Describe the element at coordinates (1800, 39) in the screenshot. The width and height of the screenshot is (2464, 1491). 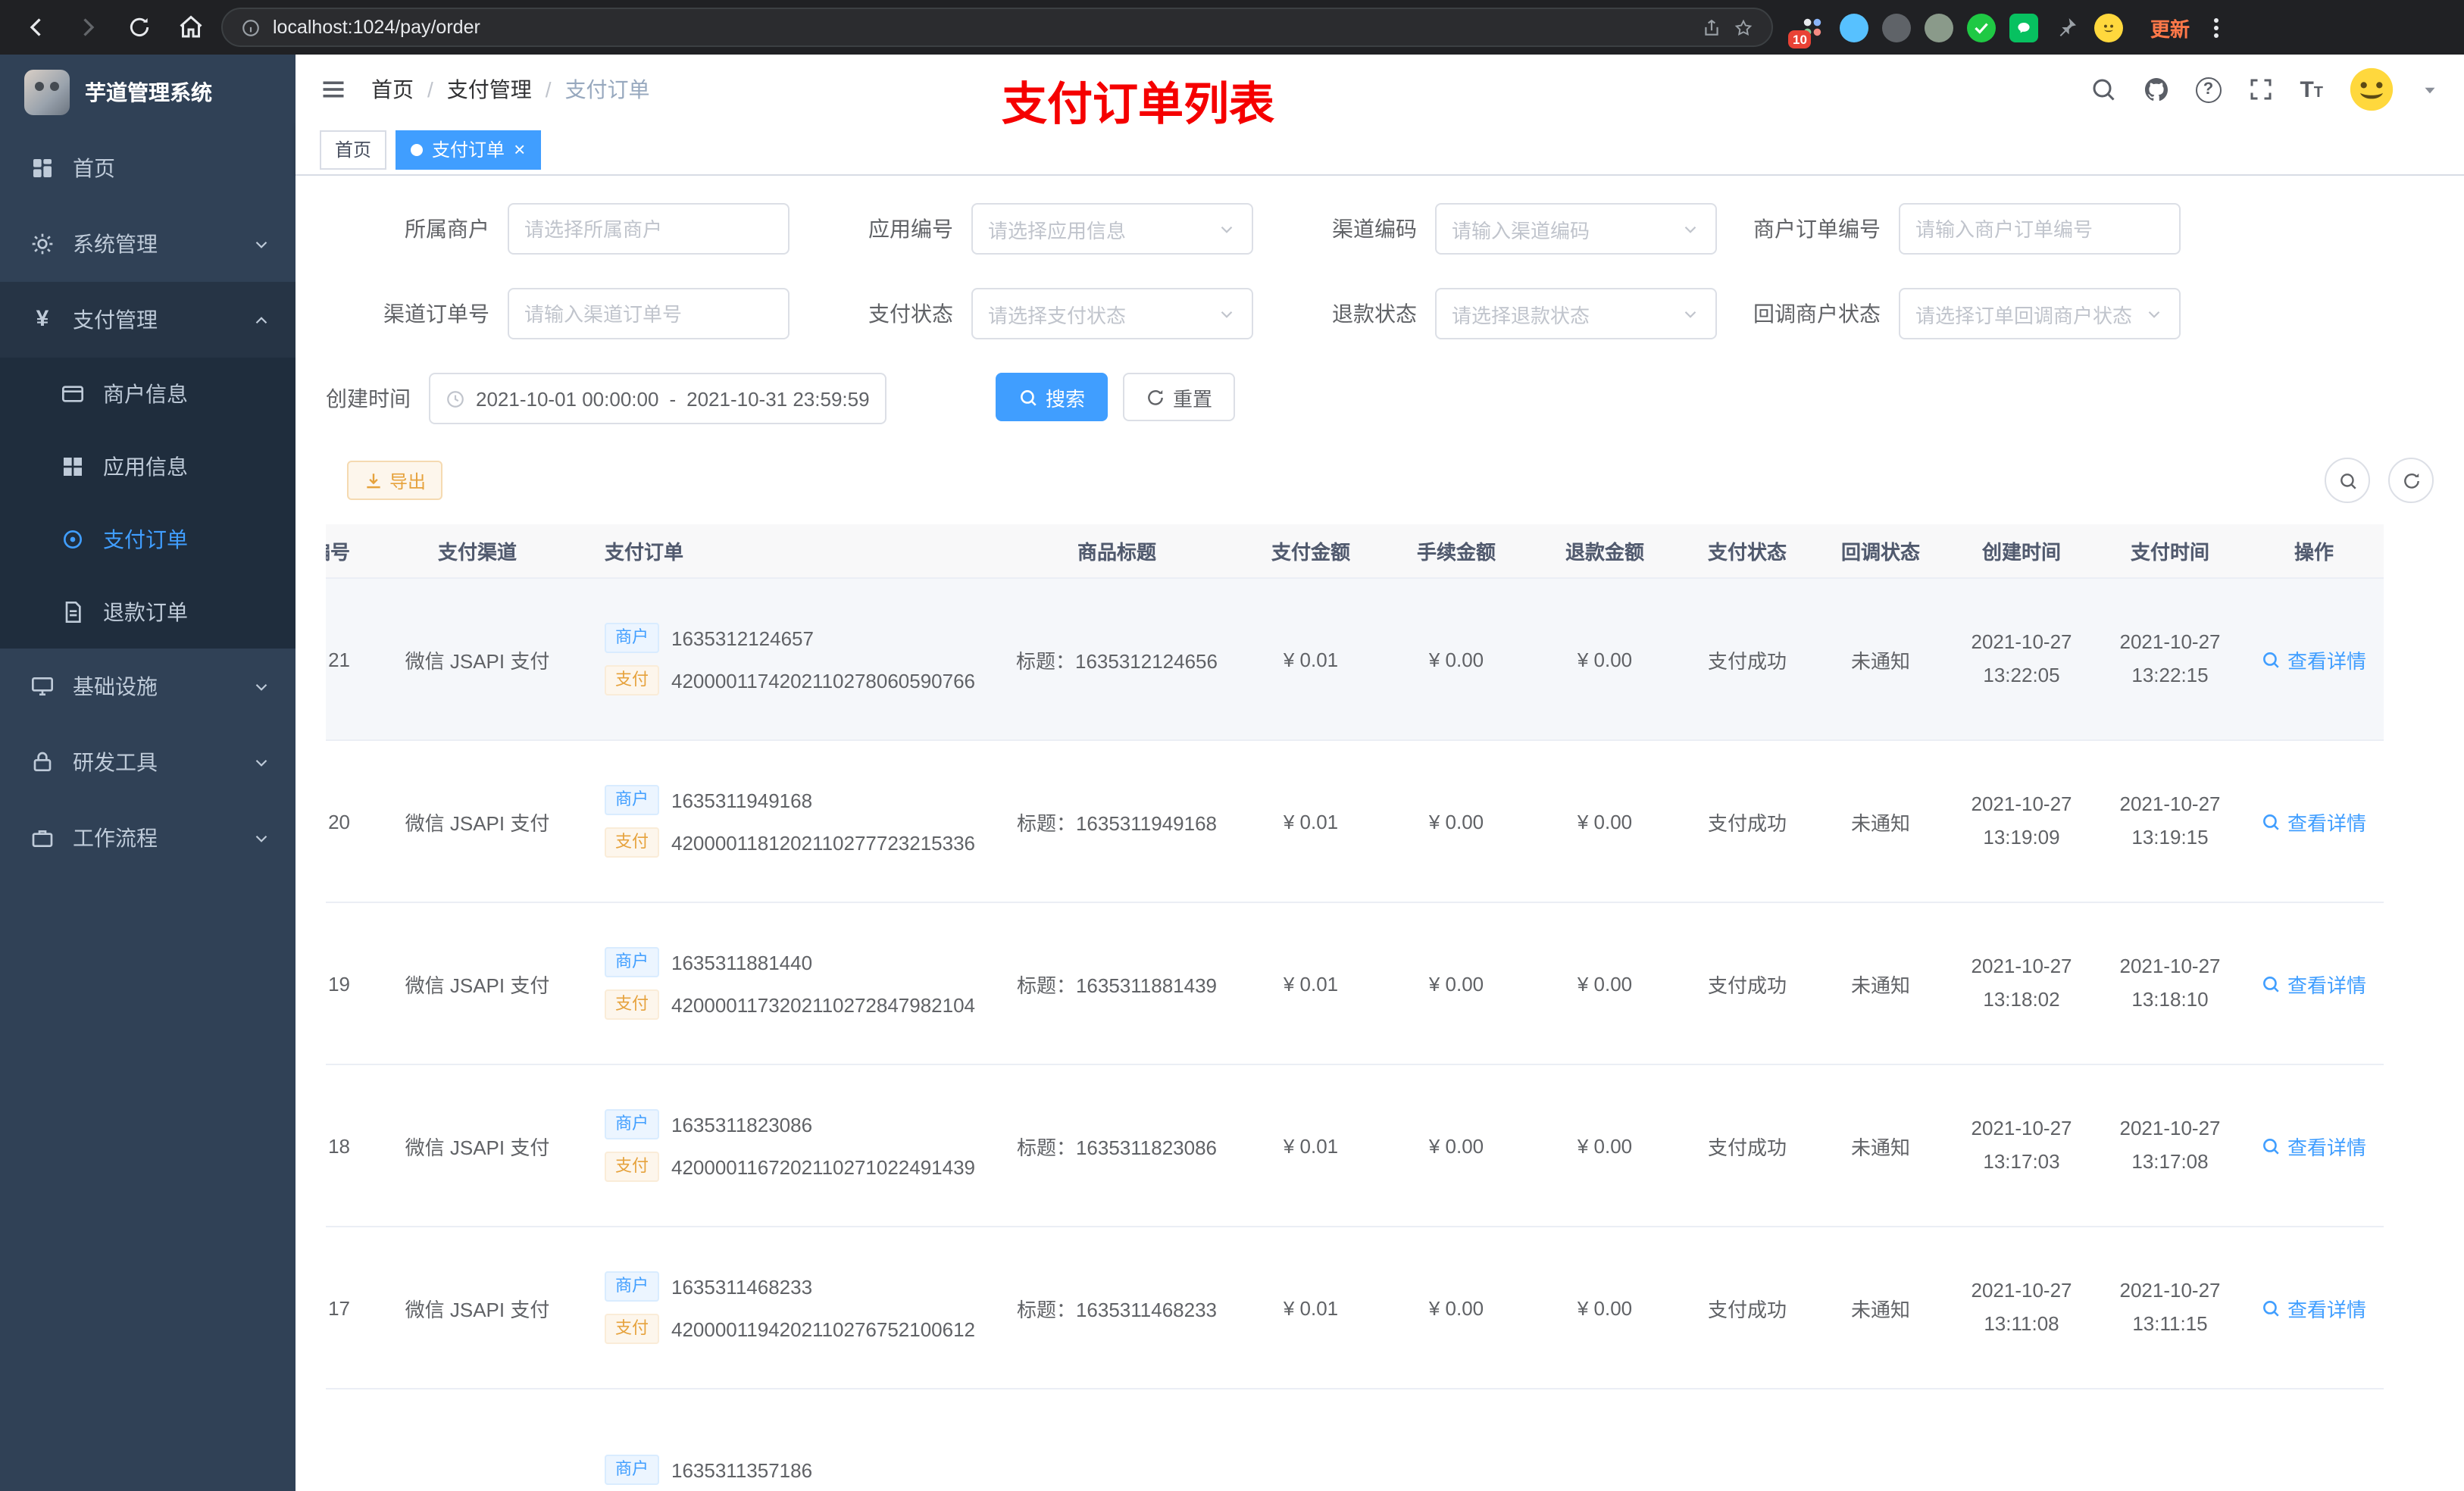
I see `extension-badge: 10` at that location.